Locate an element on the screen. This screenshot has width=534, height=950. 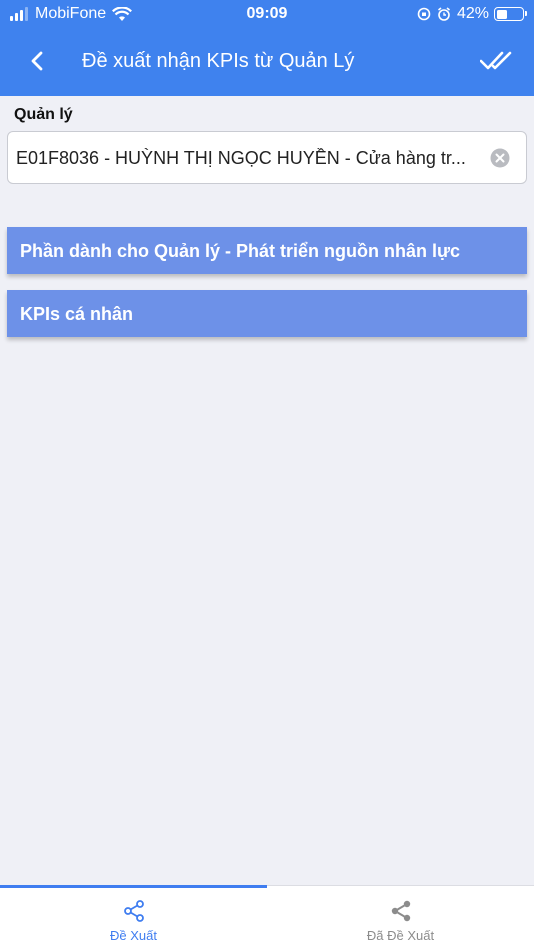
back-button is located at coordinates (37, 61).